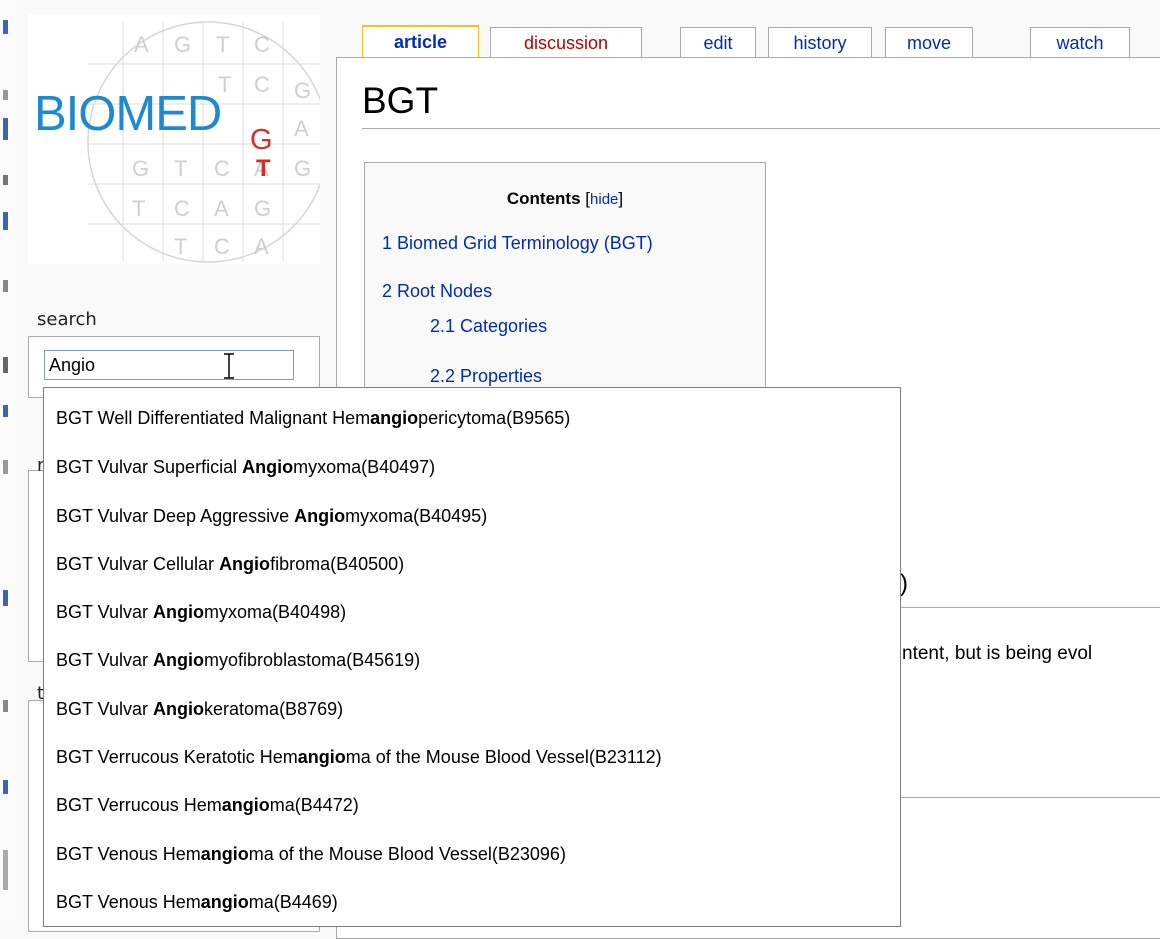 This screenshot has width=1160, height=939. What do you see at coordinates (820, 42) in the screenshot?
I see `tab-history: history` at bounding box center [820, 42].